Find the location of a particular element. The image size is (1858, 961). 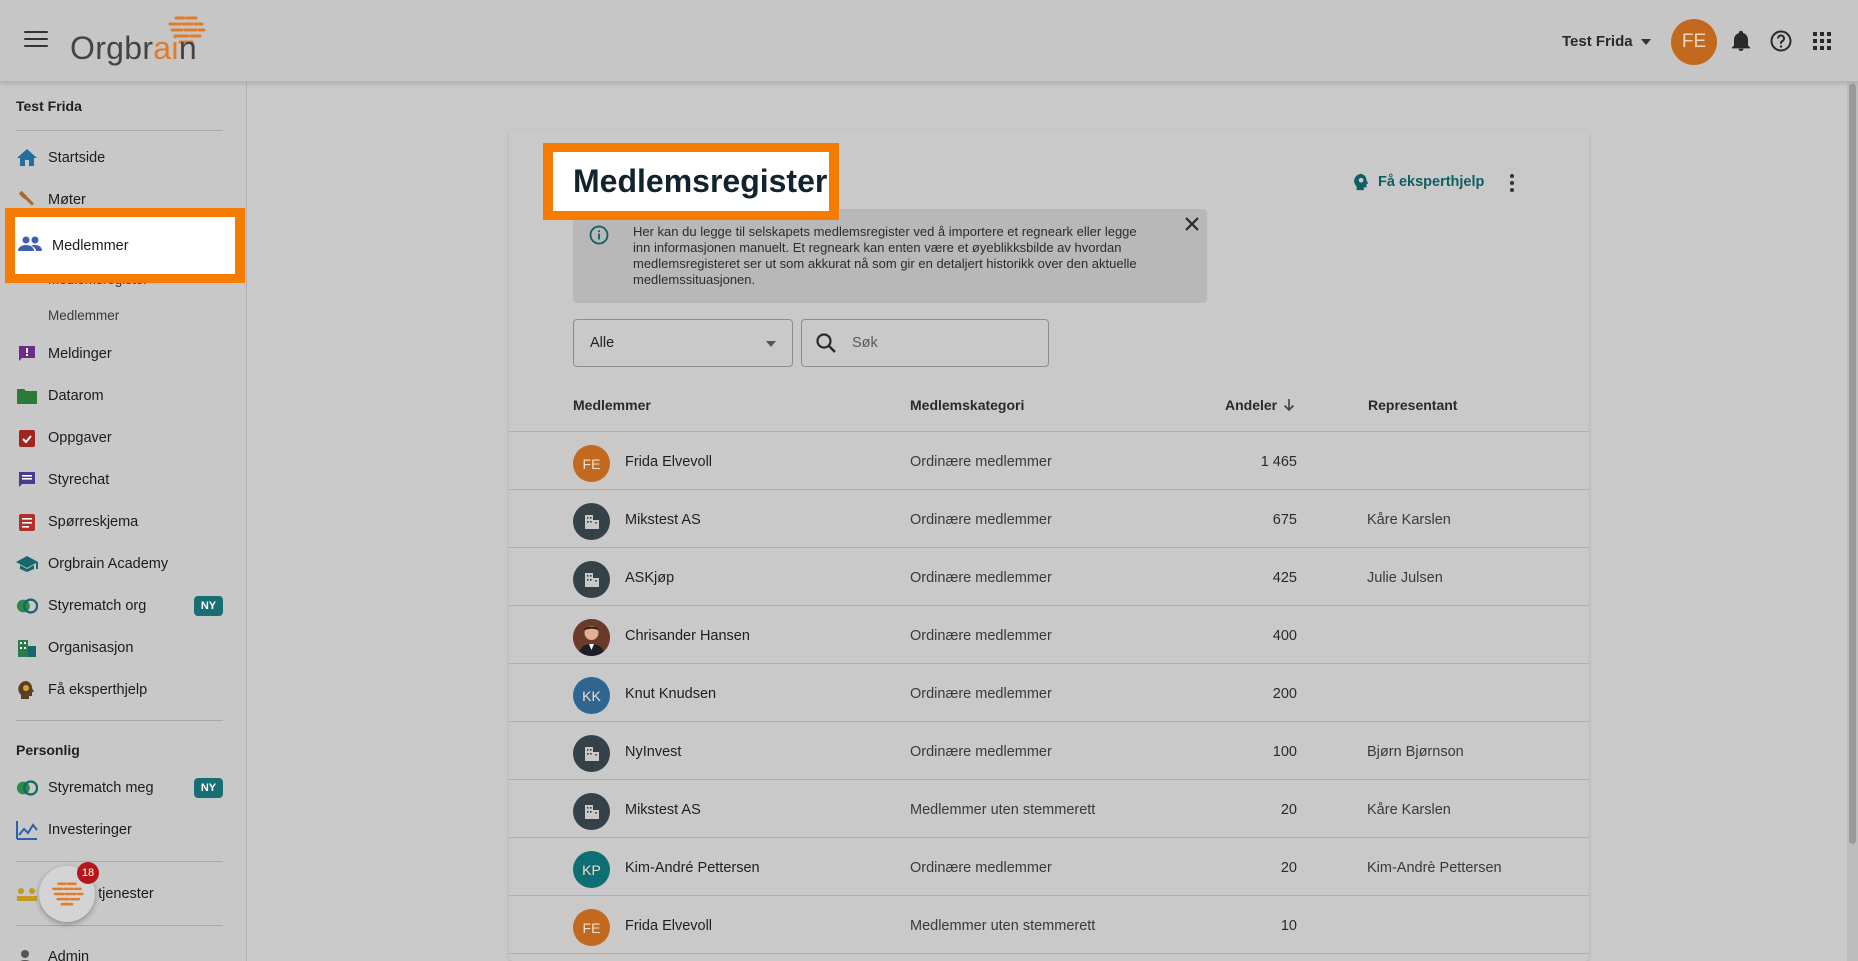

sidebar-subitem-medlemmer: Medlemmer is located at coordinates (83, 315).